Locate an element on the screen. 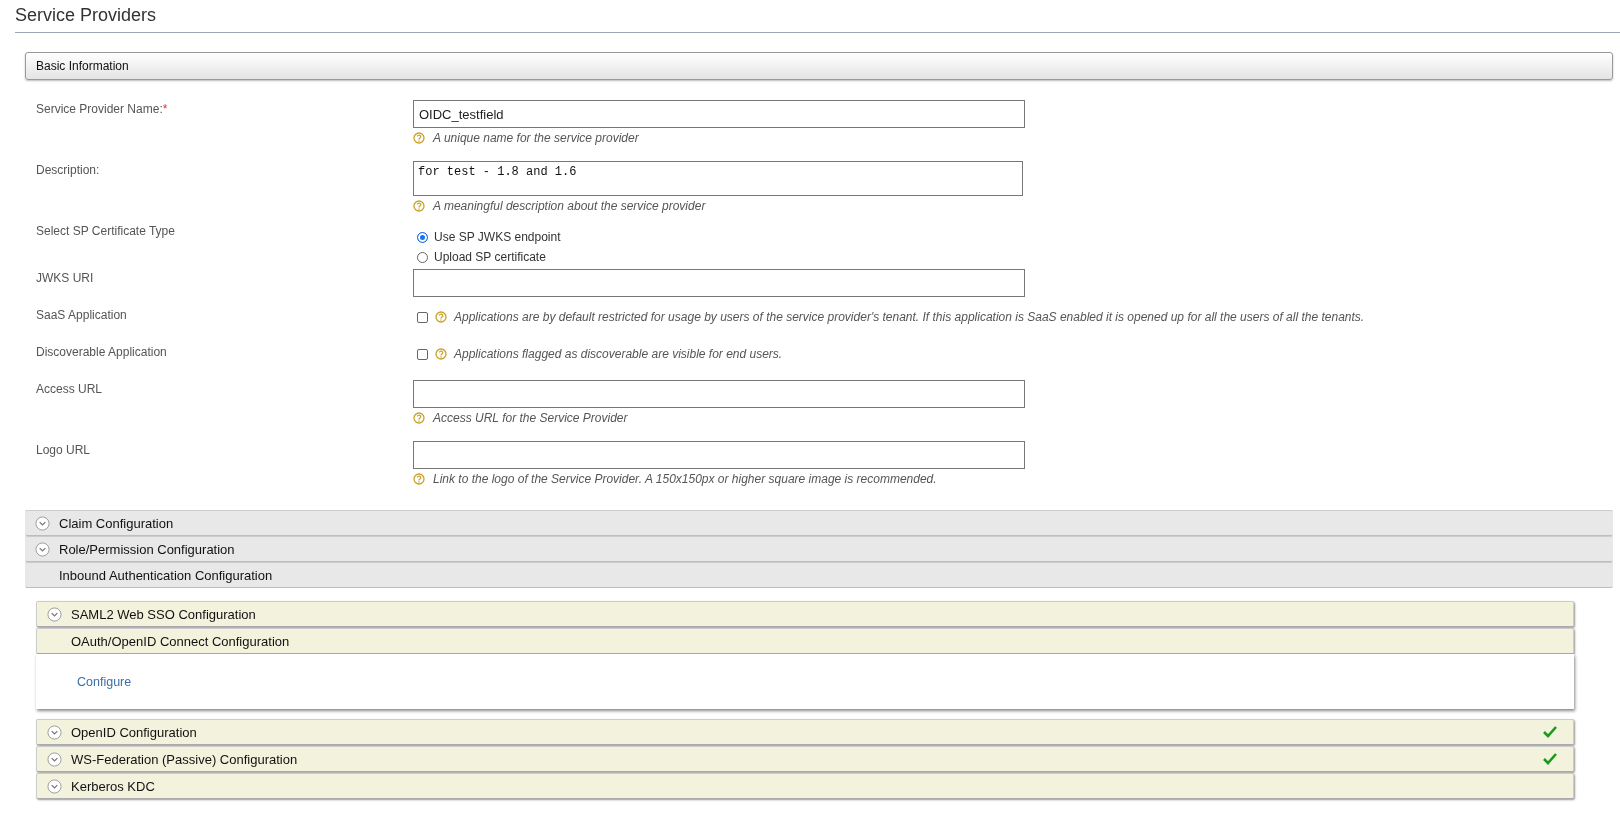 This screenshot has height=824, width=1620. field-label: Service Provider Name:* is located at coordinates (102, 109).